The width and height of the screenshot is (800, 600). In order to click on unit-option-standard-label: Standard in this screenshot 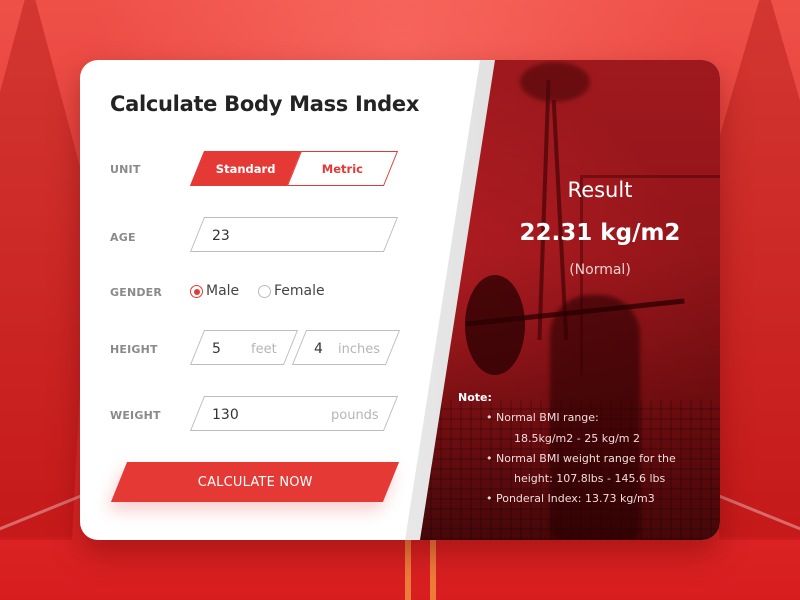, I will do `click(245, 168)`.